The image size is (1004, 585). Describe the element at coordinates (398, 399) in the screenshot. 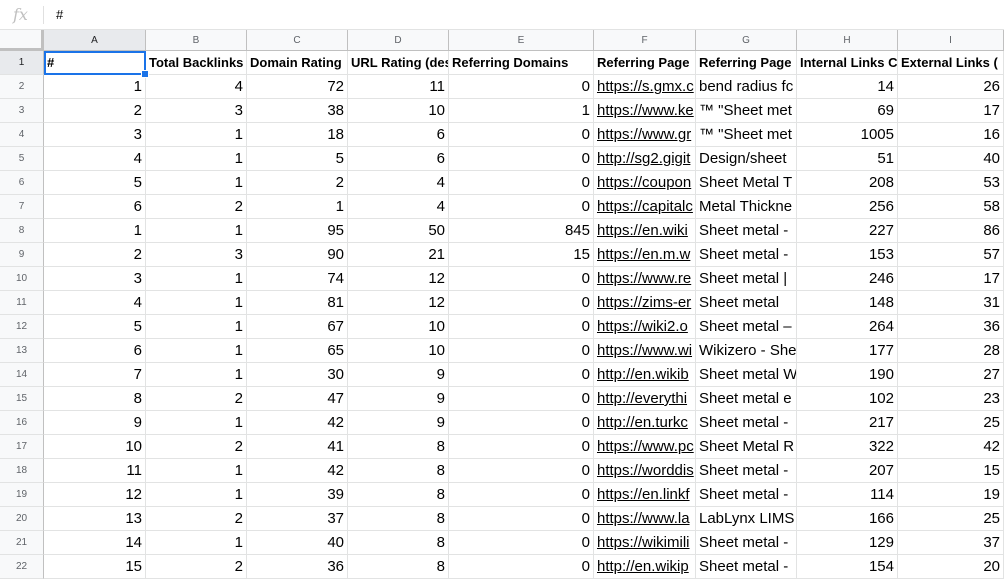

I see `cell-d15: 9` at that location.